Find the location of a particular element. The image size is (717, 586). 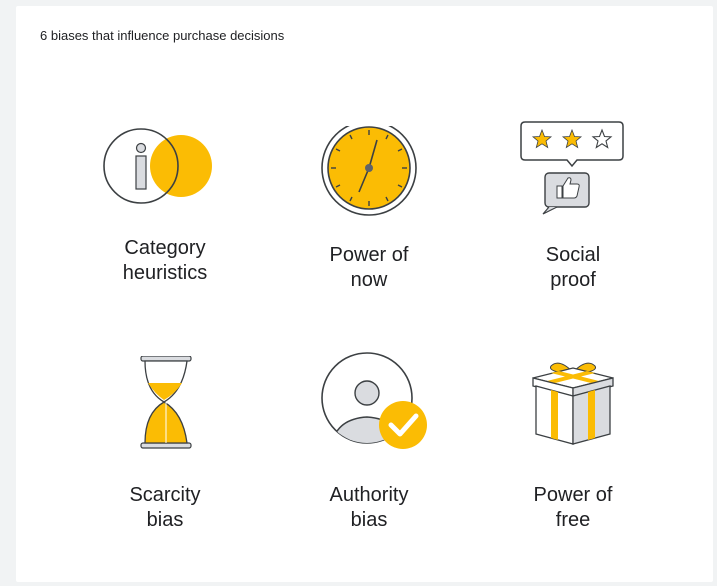

bias-label: Power of free is located at coordinates (573, 507).